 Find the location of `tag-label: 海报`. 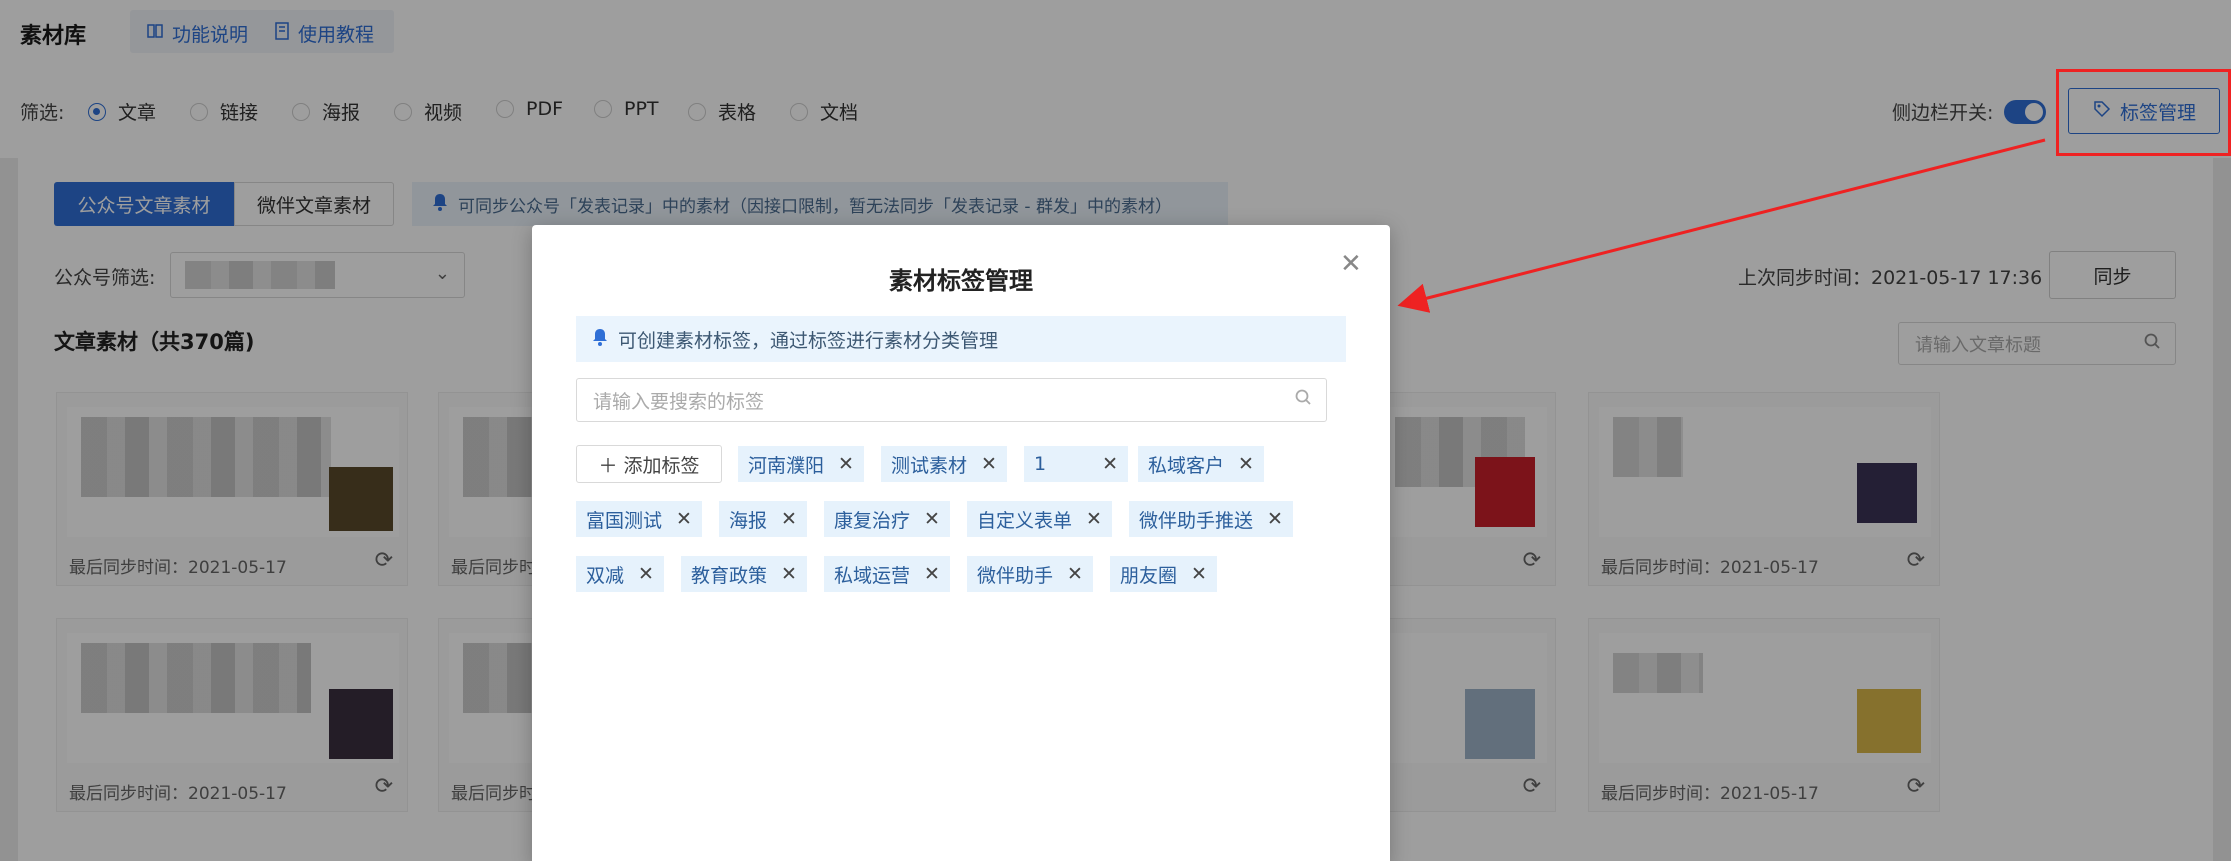

tag-label: 海报 is located at coordinates (748, 520).